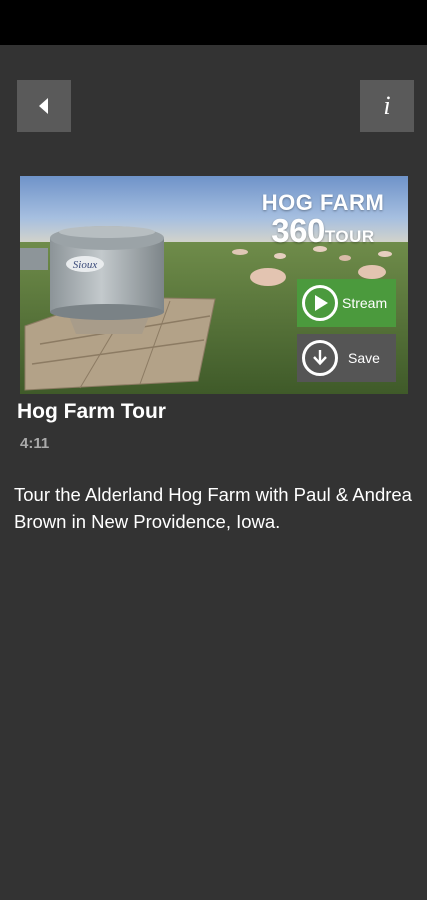 The height and width of the screenshot is (900, 427). I want to click on stream-button: Stream, so click(346, 303).